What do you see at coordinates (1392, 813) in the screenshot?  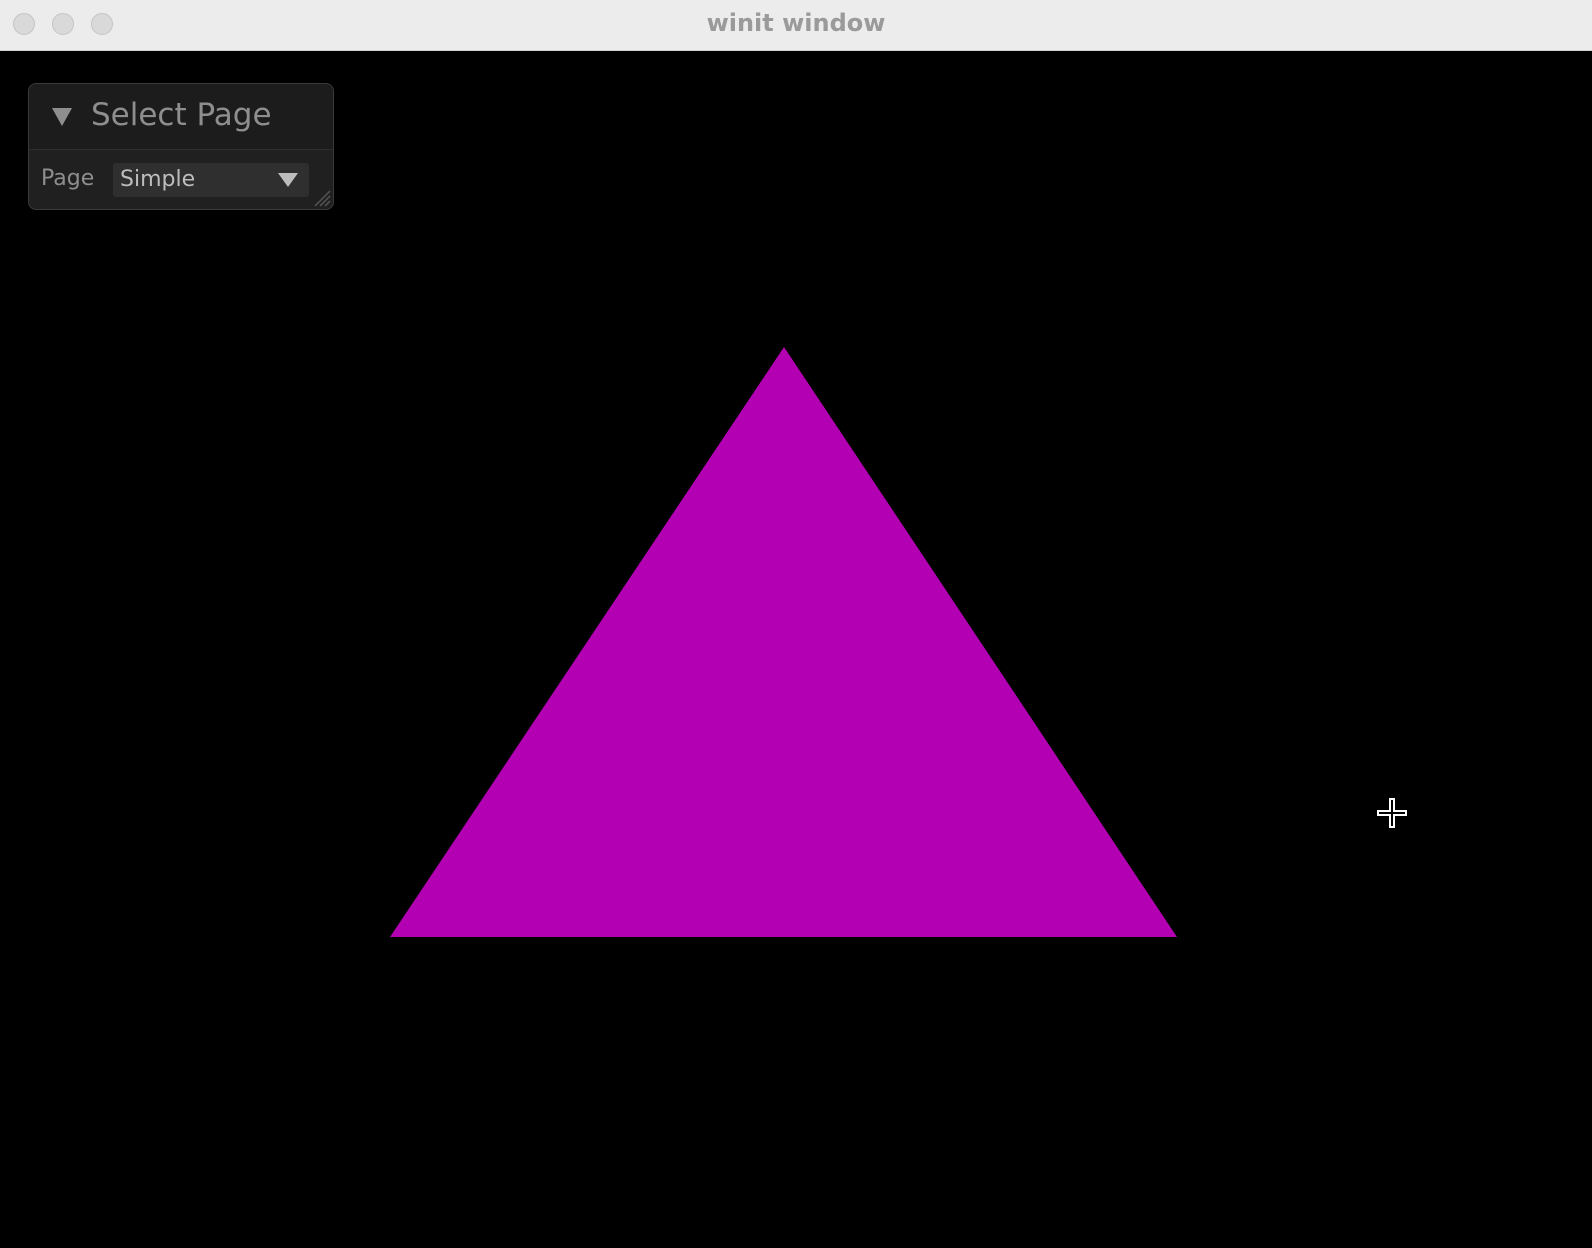 I see `crosshair-cursor-icon` at bounding box center [1392, 813].